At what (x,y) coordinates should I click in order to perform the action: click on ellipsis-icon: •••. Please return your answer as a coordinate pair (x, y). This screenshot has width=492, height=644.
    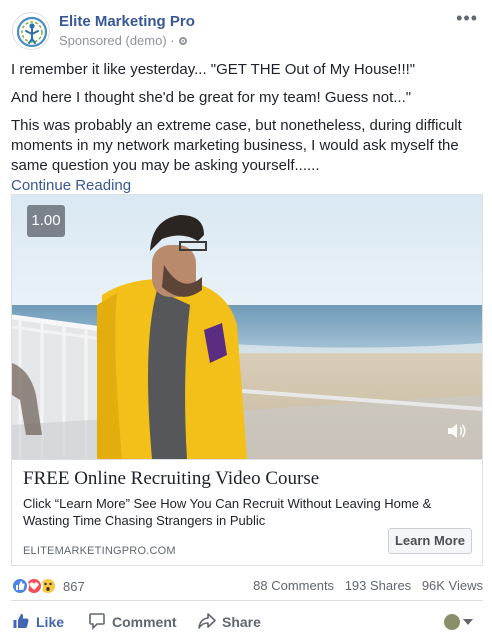
    Looking at the image, I should click on (467, 18).